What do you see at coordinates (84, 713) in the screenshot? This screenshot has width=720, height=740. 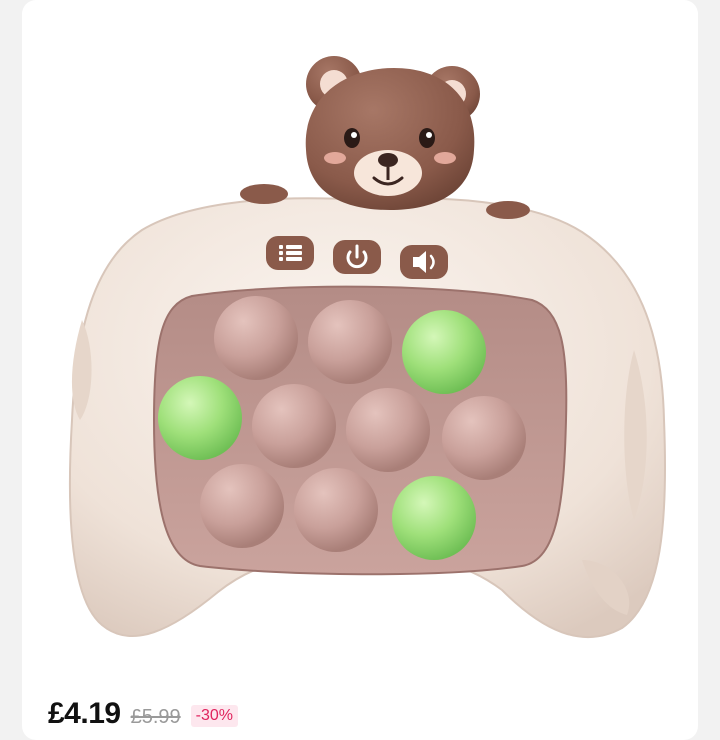 I see `current-price: £4.19` at bounding box center [84, 713].